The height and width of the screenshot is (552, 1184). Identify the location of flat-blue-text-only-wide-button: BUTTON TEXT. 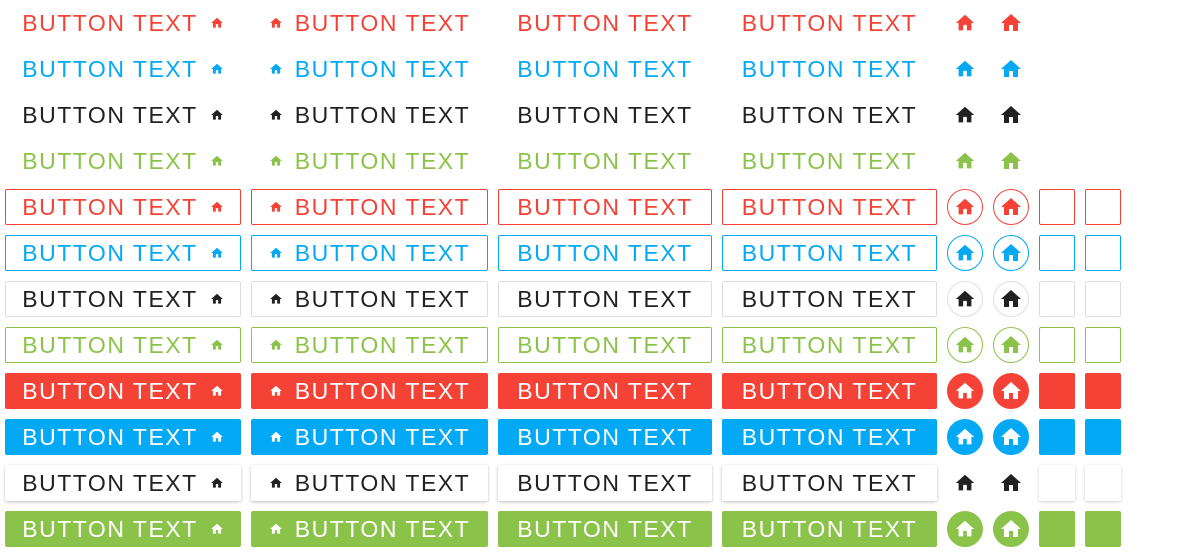
(829, 69).